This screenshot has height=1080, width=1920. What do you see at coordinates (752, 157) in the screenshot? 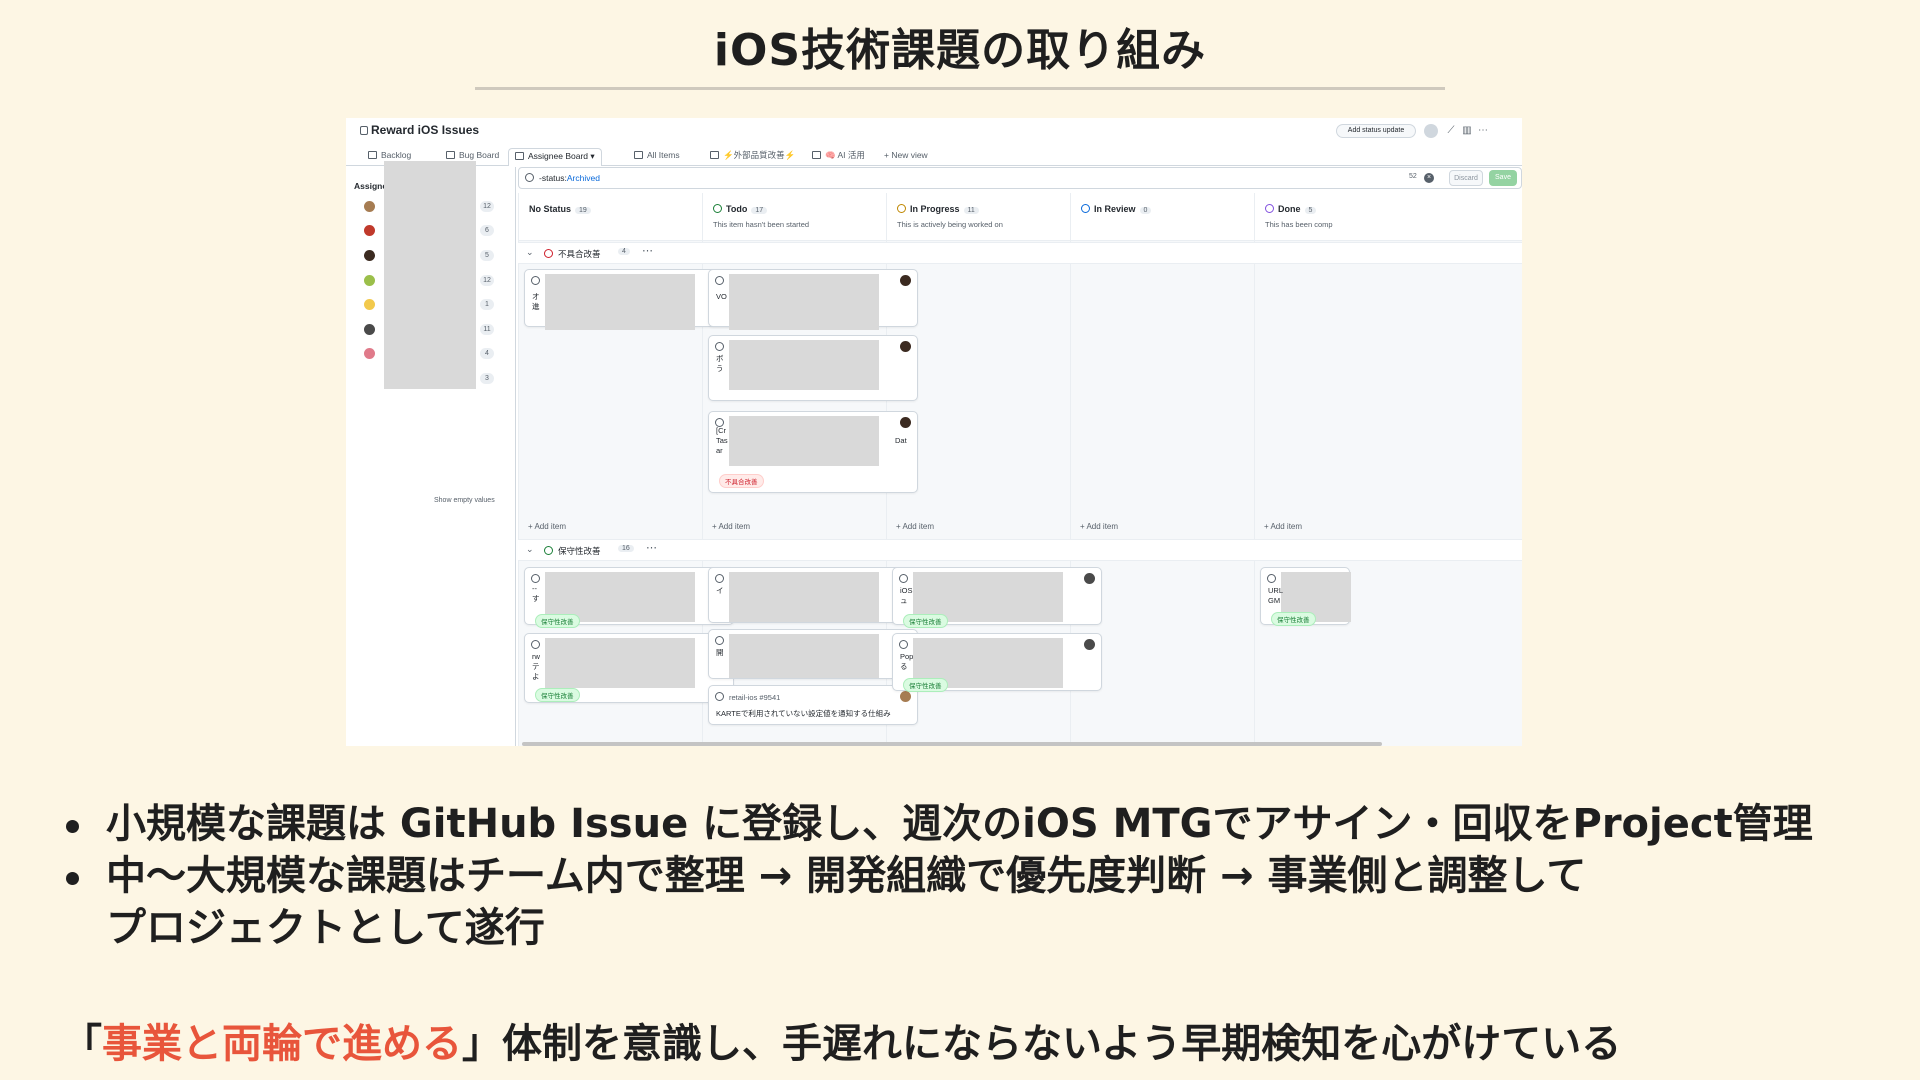
I see `tab-external-quality: ⚡外部品質改善⚡` at bounding box center [752, 157].